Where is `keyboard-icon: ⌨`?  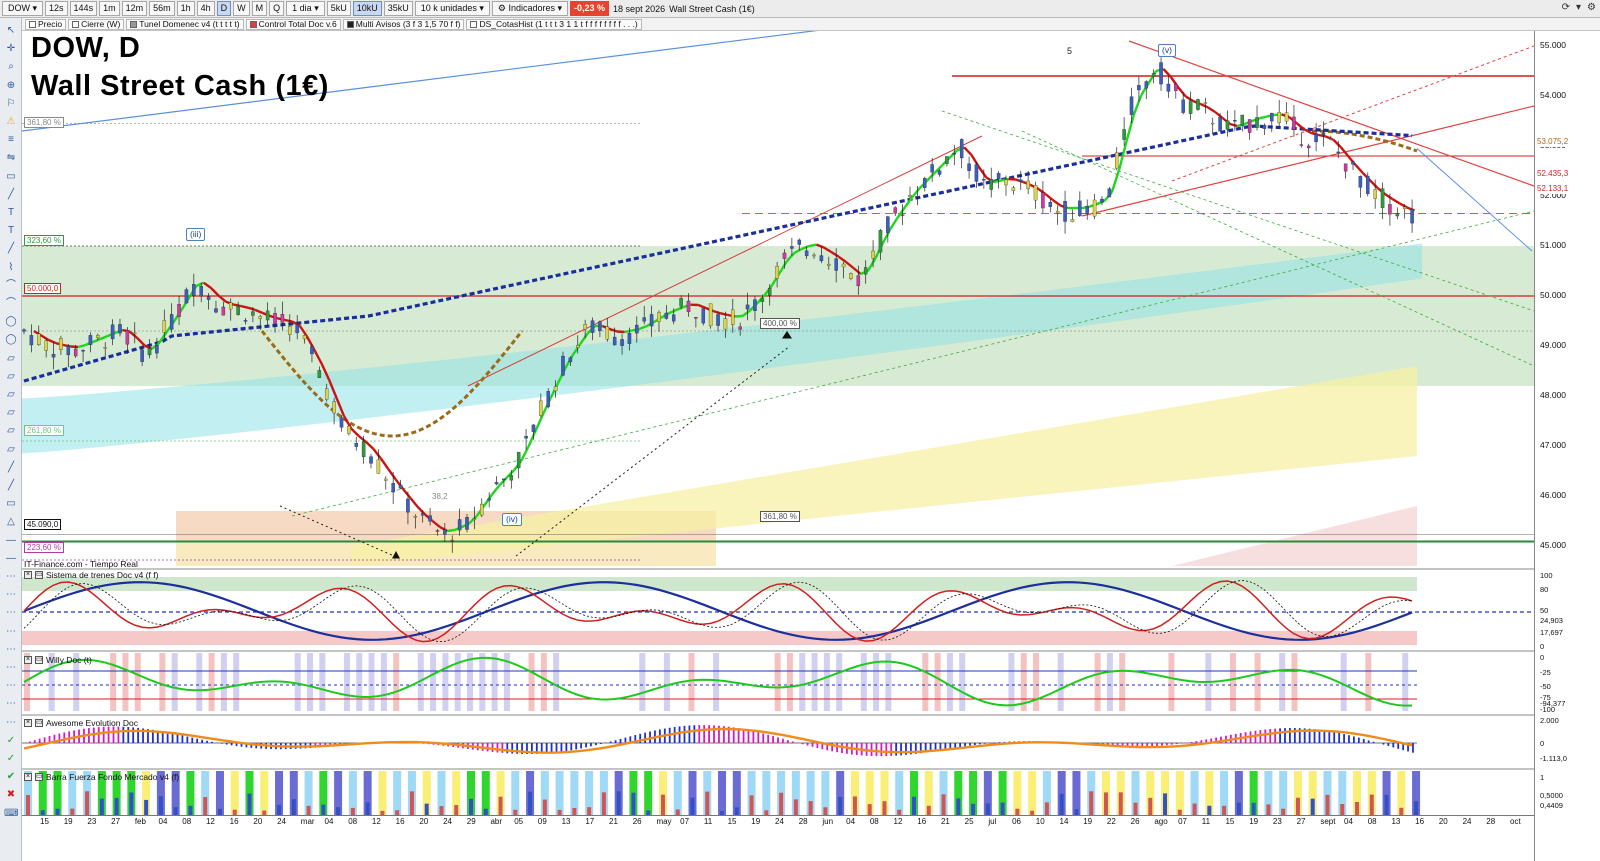
keyboard-icon: ⌨ is located at coordinates (11, 813).